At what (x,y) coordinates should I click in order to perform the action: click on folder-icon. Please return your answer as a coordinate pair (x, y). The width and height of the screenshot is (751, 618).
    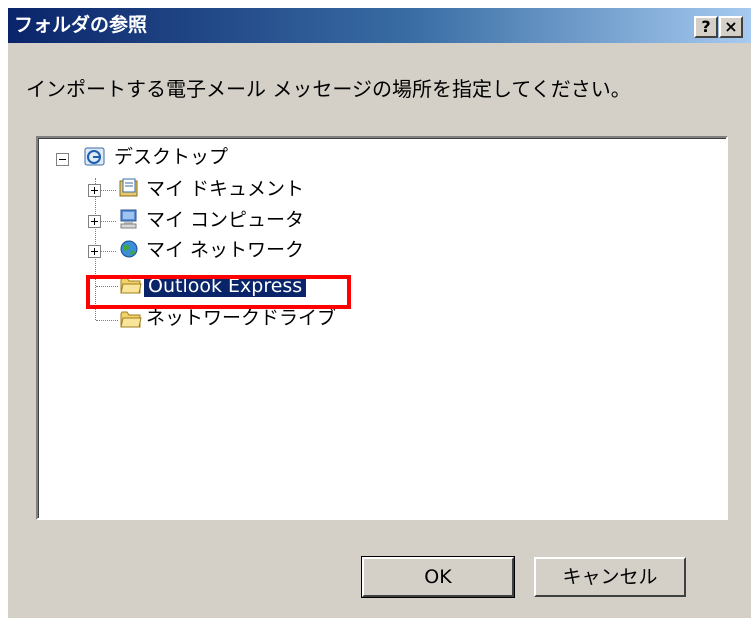
    Looking at the image, I should click on (131, 319).